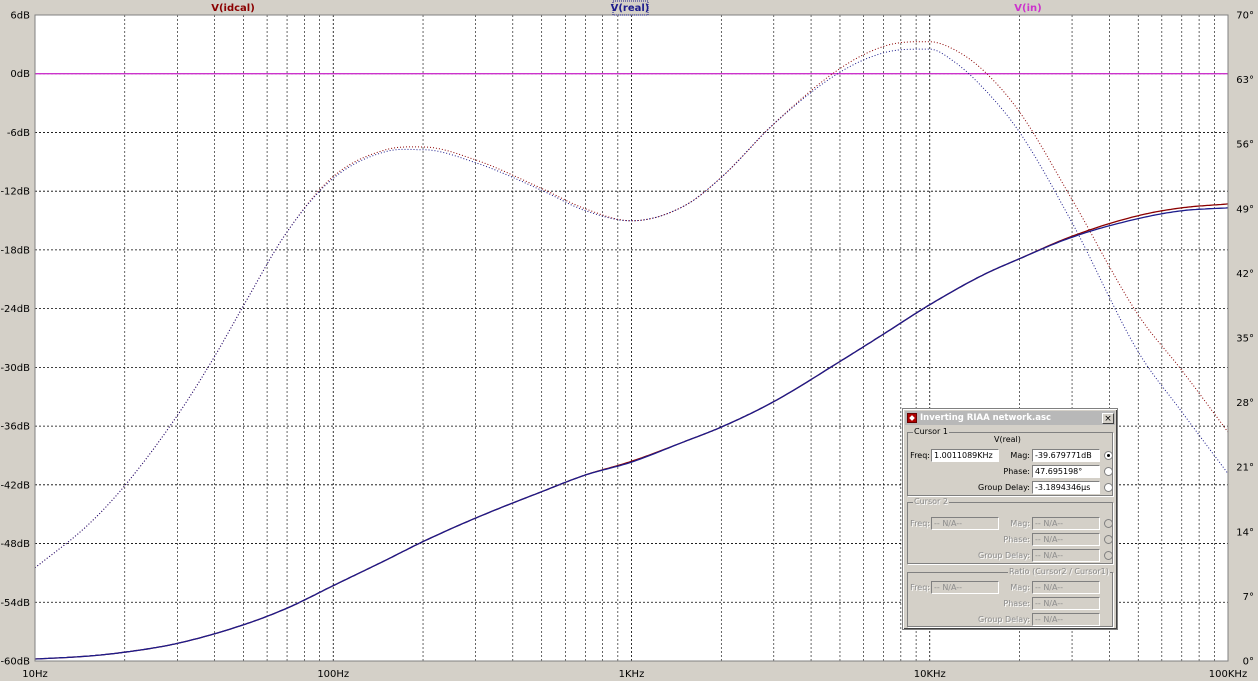 The width and height of the screenshot is (1258, 681). What do you see at coordinates (1245, 403) in the screenshot?
I see `y-right-tick-label: 28°` at bounding box center [1245, 403].